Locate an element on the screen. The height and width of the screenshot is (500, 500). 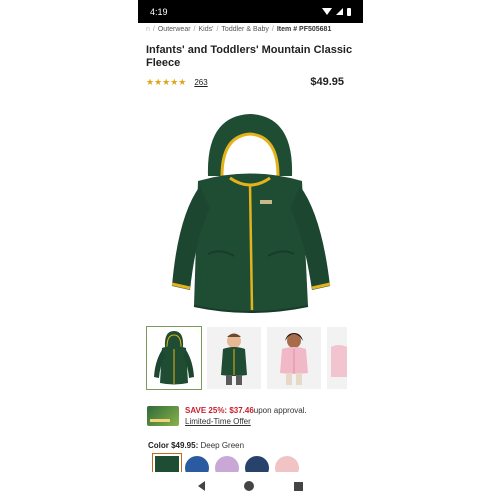
color-row: Color $49.95: Deep Green is located at coordinates (250, 438).